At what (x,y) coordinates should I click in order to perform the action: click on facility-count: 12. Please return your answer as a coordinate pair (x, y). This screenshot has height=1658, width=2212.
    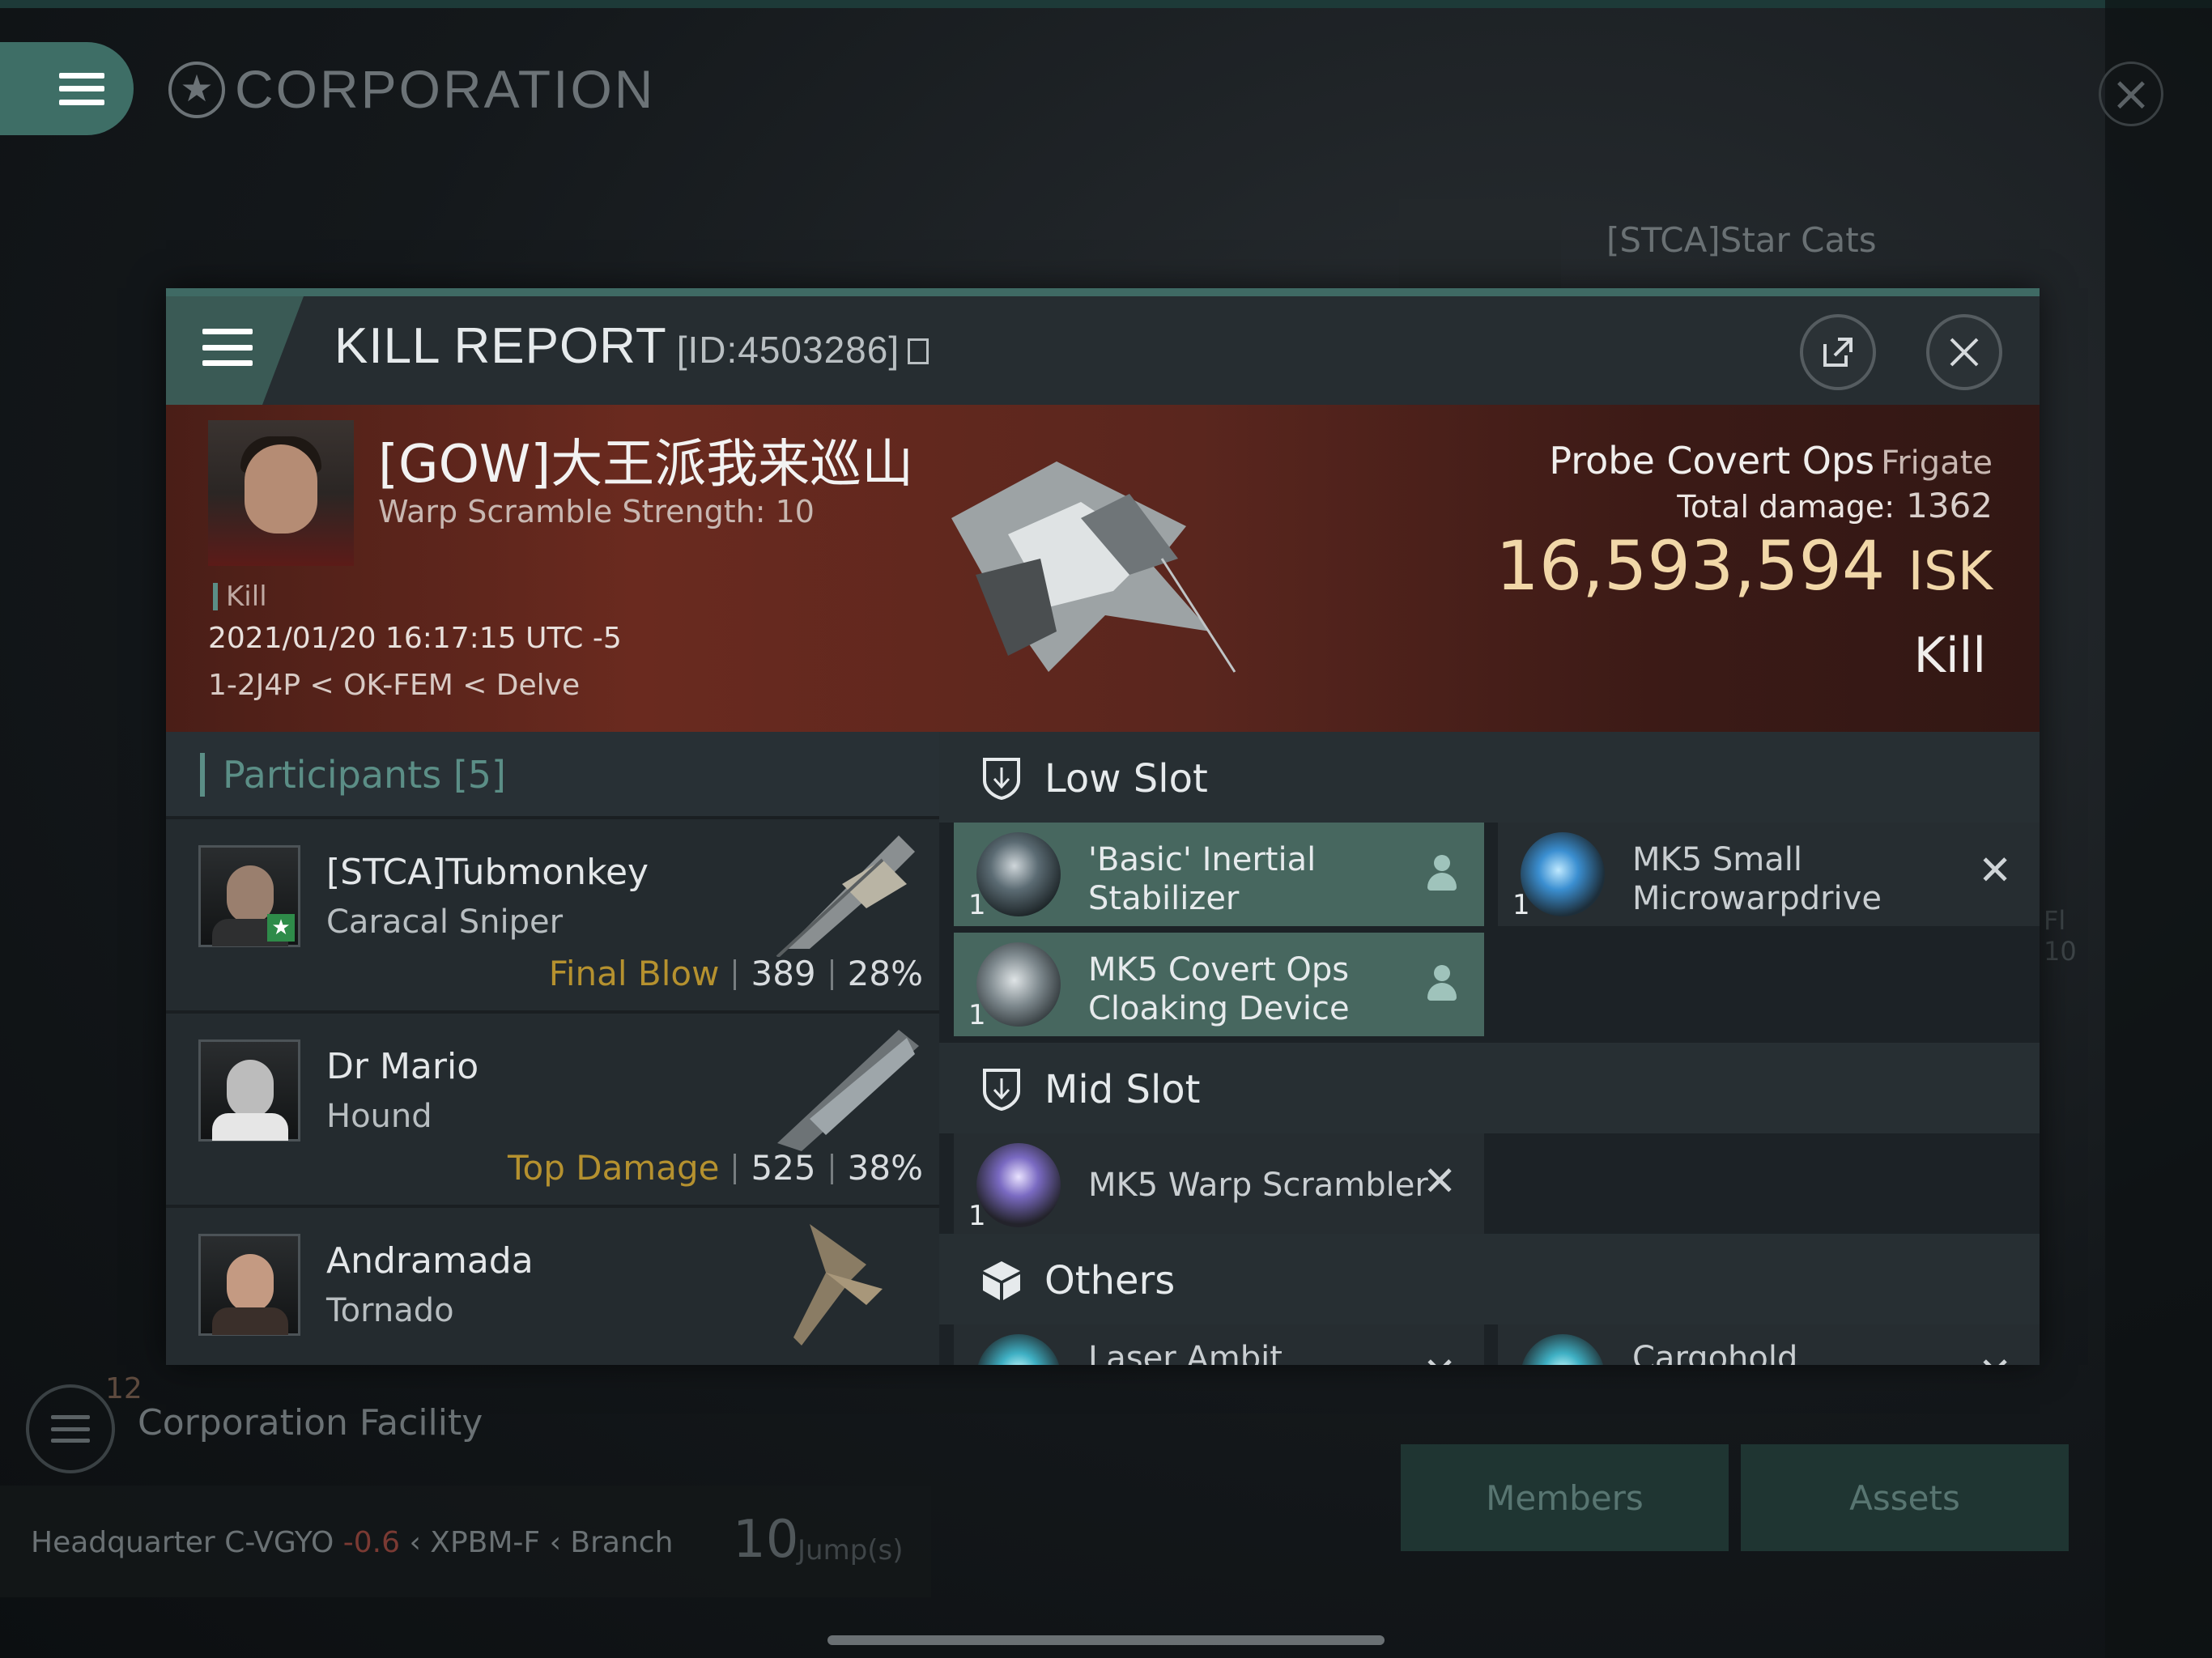
    Looking at the image, I should click on (124, 1388).